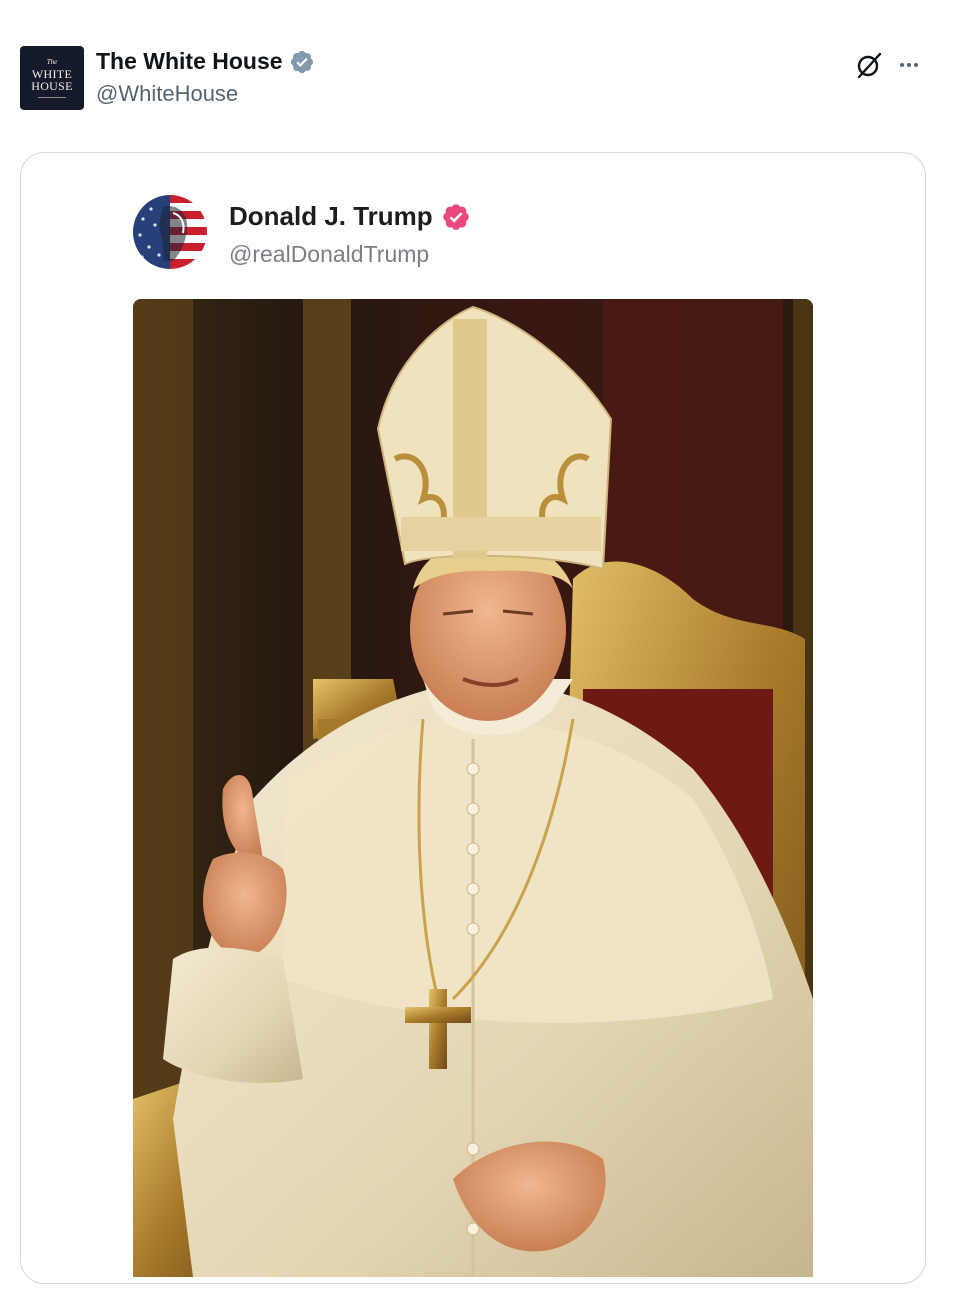 The image size is (954, 1296). I want to click on avatar-line-white: WHITE, so click(52, 73).